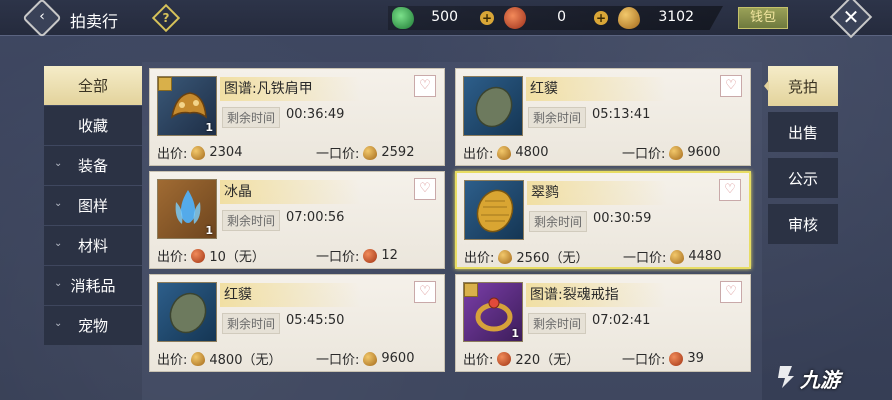 This screenshot has height=400, width=892. I want to click on jade-amount: 500, so click(444, 17).